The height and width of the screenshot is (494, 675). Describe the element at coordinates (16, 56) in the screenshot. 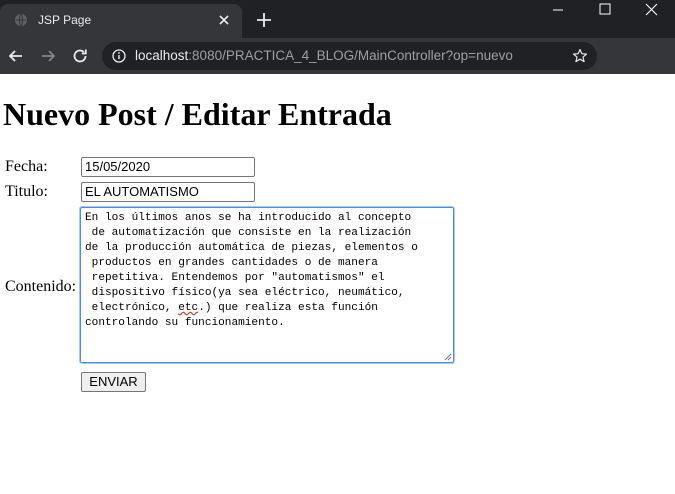

I see `arrow-left-icon` at that location.